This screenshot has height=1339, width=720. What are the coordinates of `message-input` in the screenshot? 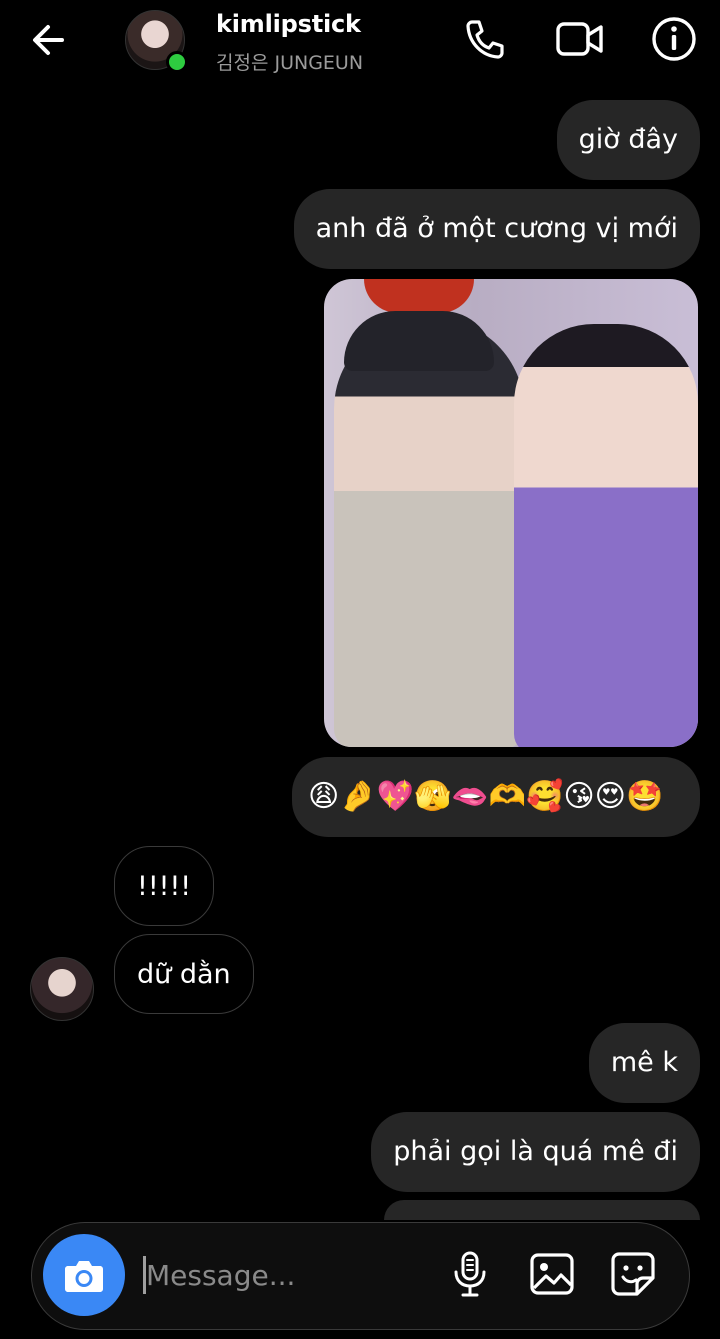 It's located at (291, 1275).